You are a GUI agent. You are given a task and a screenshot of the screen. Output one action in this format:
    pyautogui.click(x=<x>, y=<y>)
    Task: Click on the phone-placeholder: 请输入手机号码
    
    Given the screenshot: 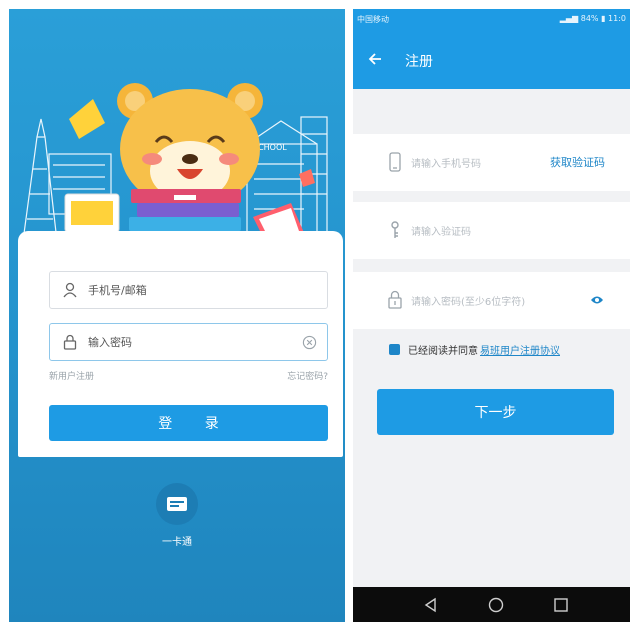 What is the action you would take?
    pyautogui.click(x=446, y=164)
    